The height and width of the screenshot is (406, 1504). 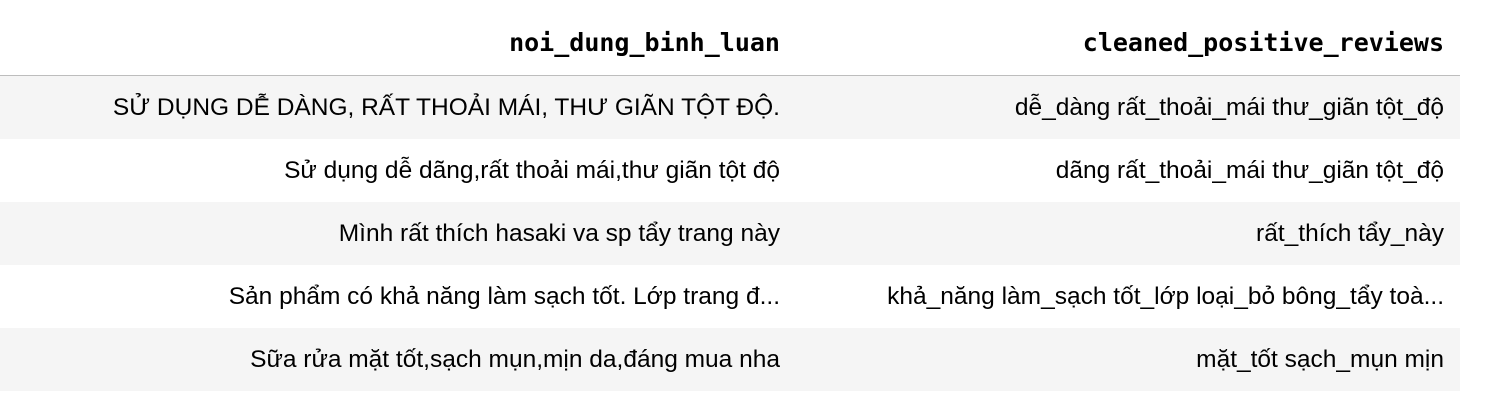 I want to click on table-cell-cleaned: dễ_dàng rất_thoải_mái thư_giãn tột_độ, so click(x=1128, y=107).